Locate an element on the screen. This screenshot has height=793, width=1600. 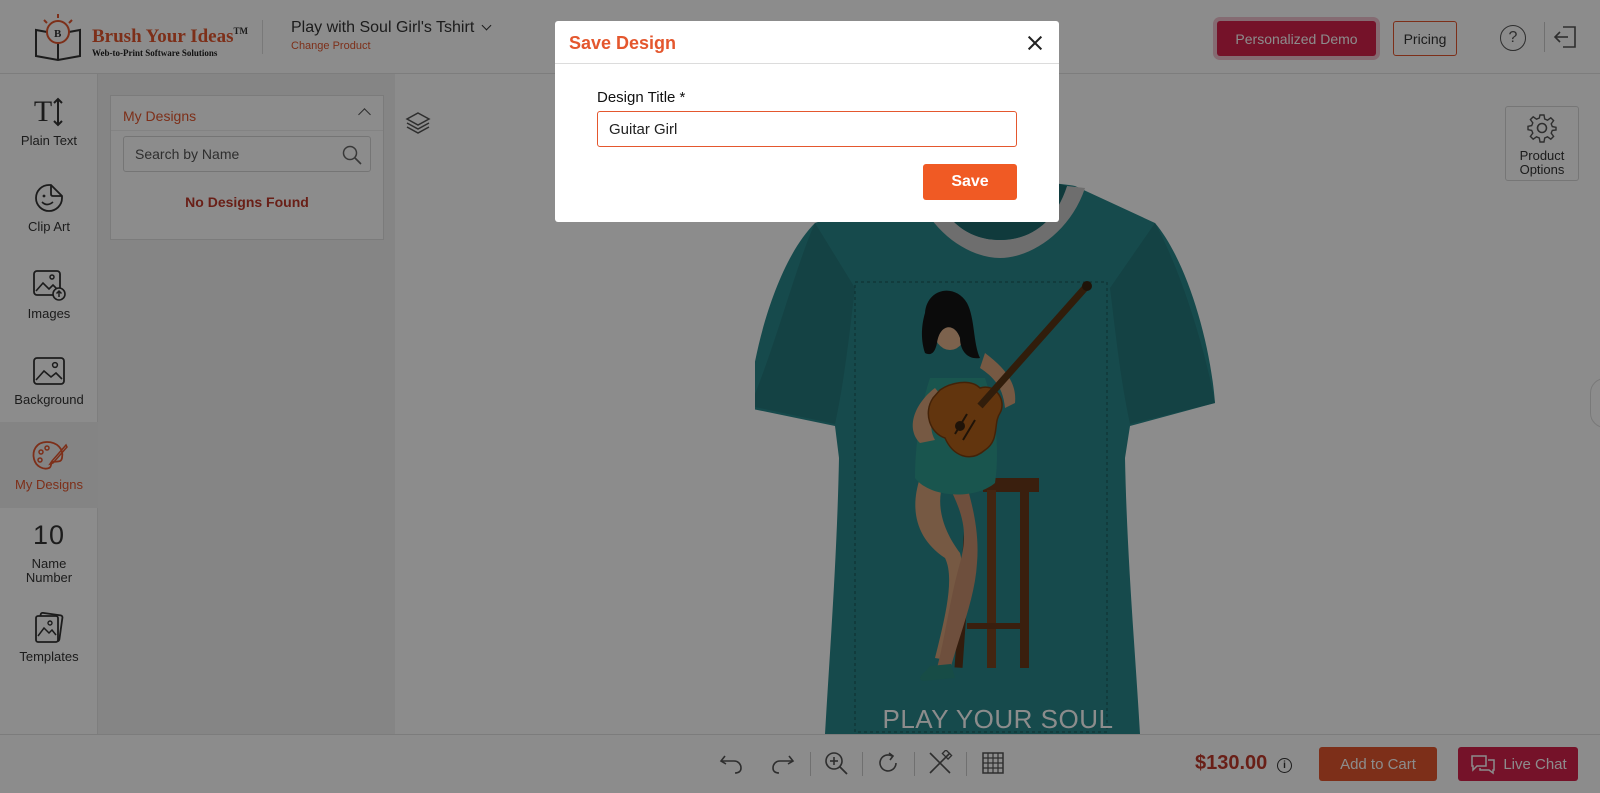
dialog-title: Save Design is located at coordinates (623, 43).